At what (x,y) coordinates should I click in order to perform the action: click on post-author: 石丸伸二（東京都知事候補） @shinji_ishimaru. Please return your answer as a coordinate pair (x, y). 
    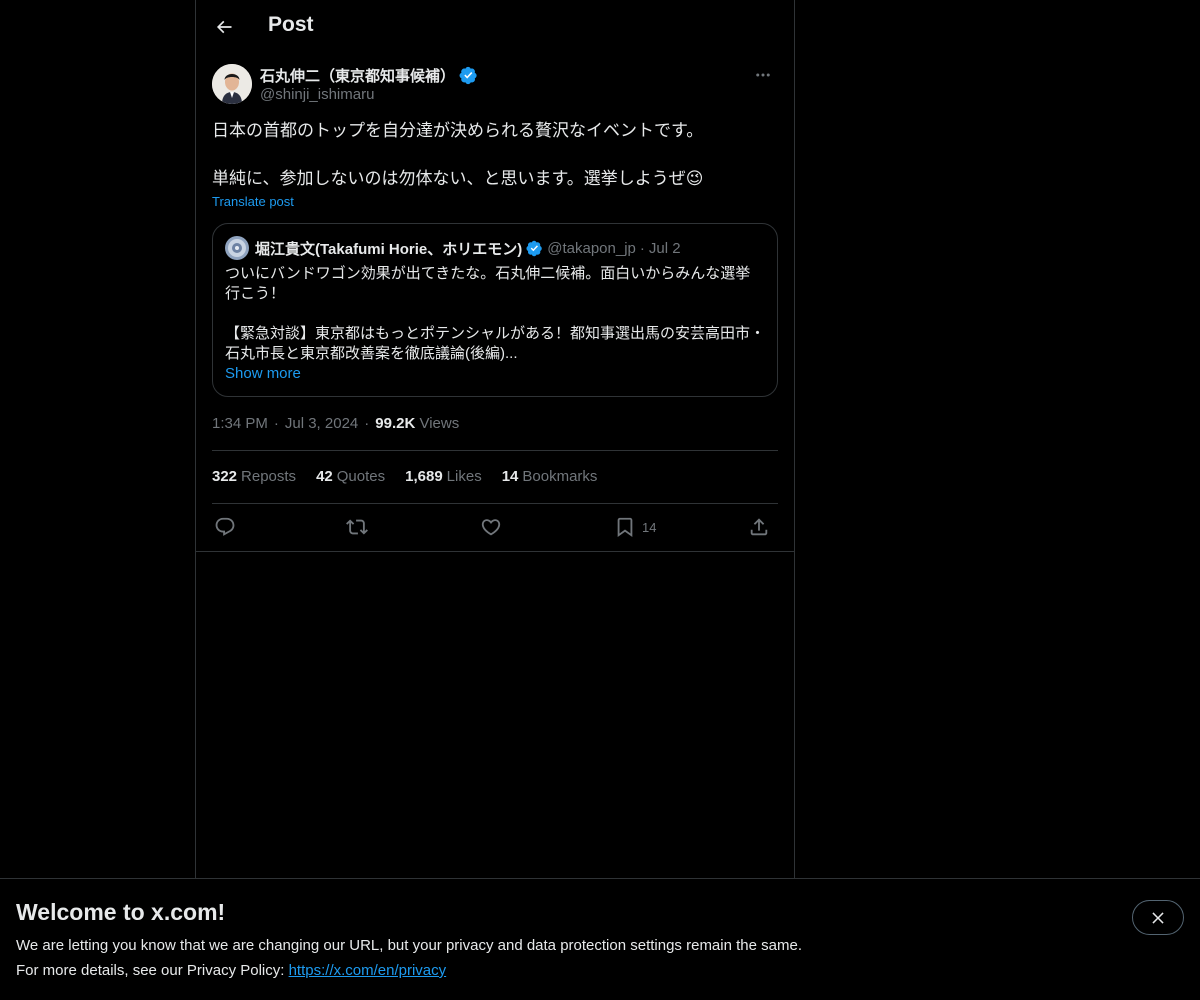
    Looking at the image, I should click on (495, 85).